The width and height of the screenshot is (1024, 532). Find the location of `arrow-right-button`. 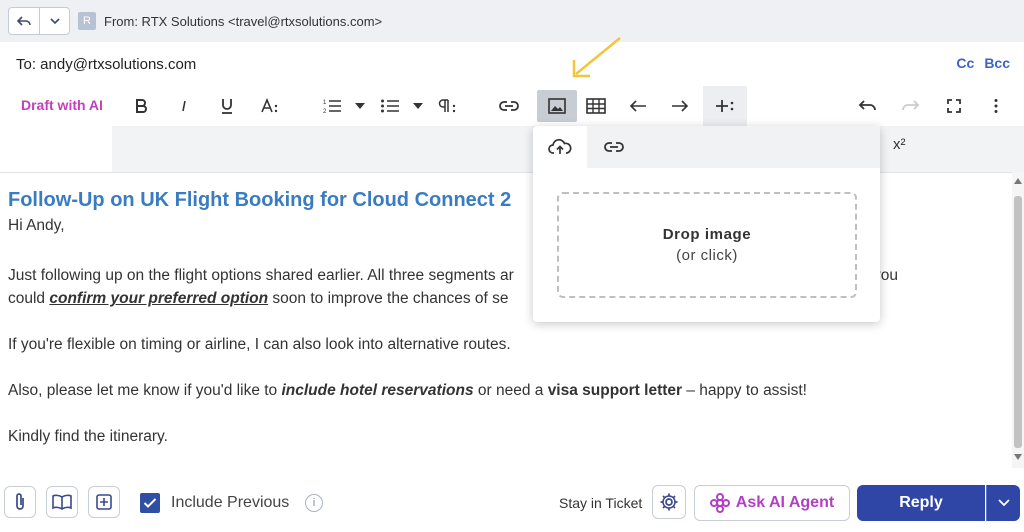

arrow-right-button is located at coordinates (680, 106).